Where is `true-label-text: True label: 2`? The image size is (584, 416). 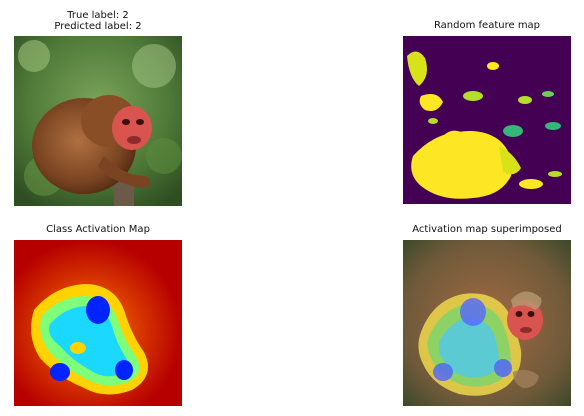
true-label-text: True label: 2 is located at coordinates (98, 15).